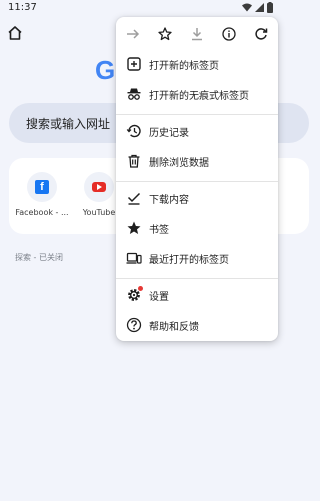 The height and width of the screenshot is (501, 320). I want to click on menu-item-new-tab: 打开新的标签页, so click(197, 64).